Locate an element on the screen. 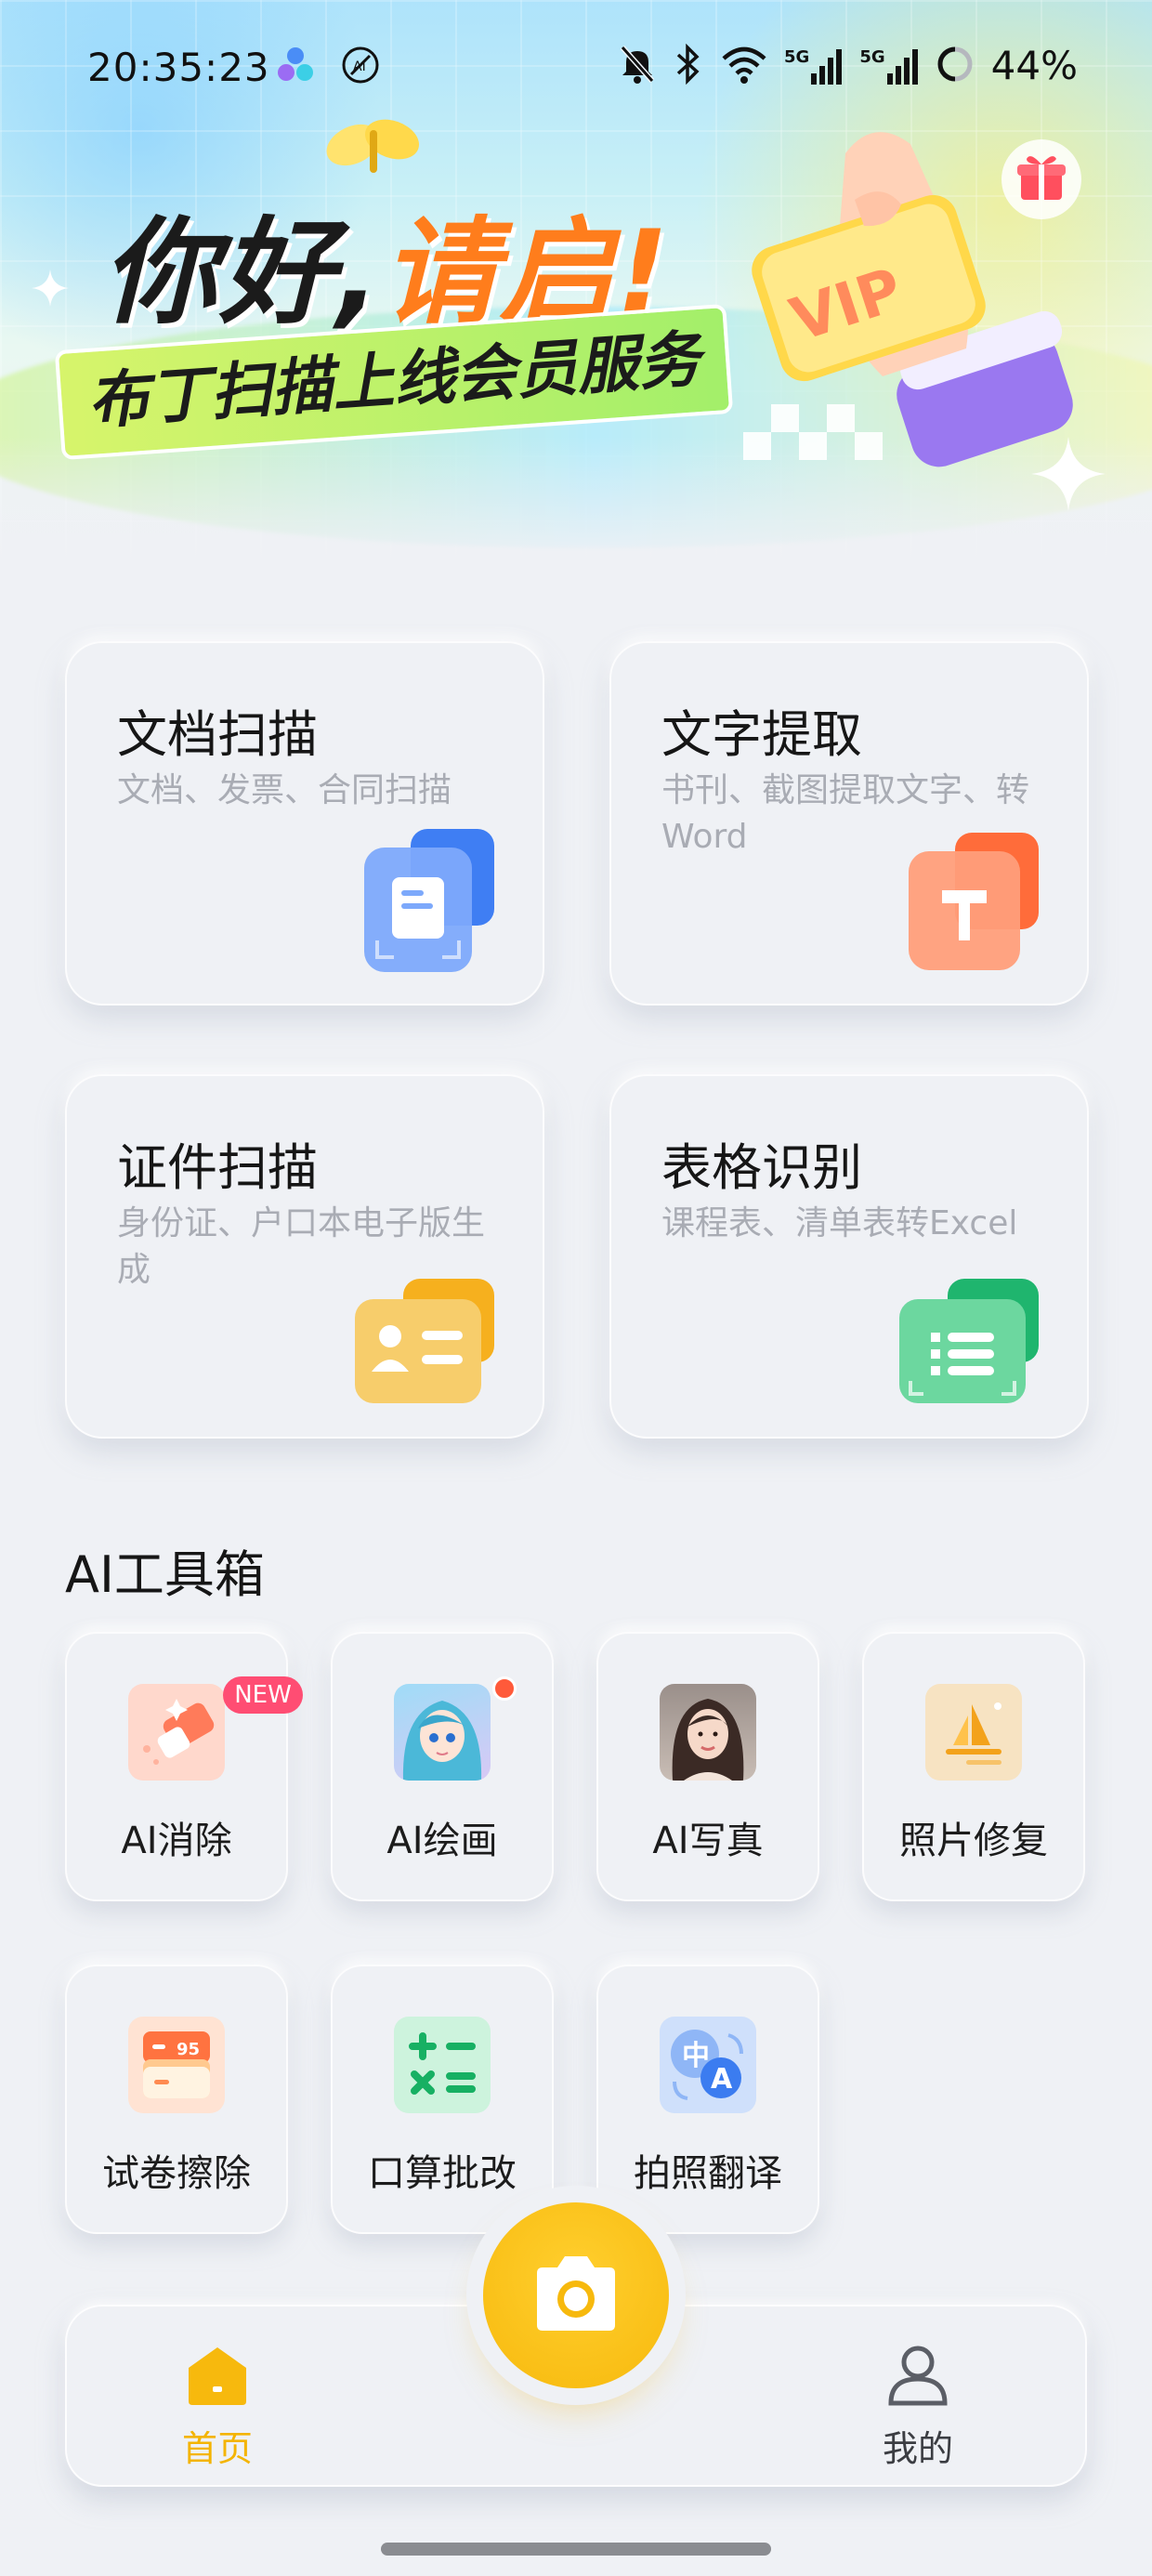  photo-restore-icon is located at coordinates (973, 1732).